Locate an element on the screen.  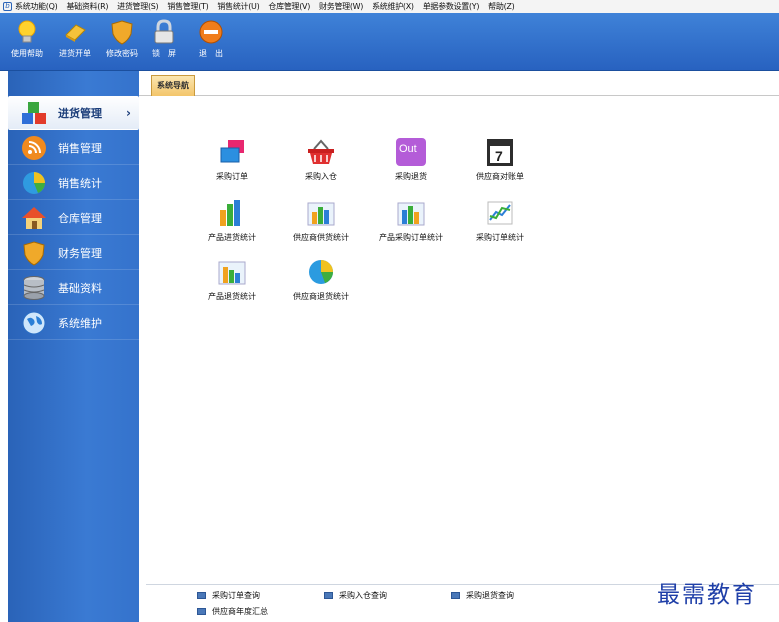
sidebar-item-finance: 财务管理 is located at coordinates (73, 253).